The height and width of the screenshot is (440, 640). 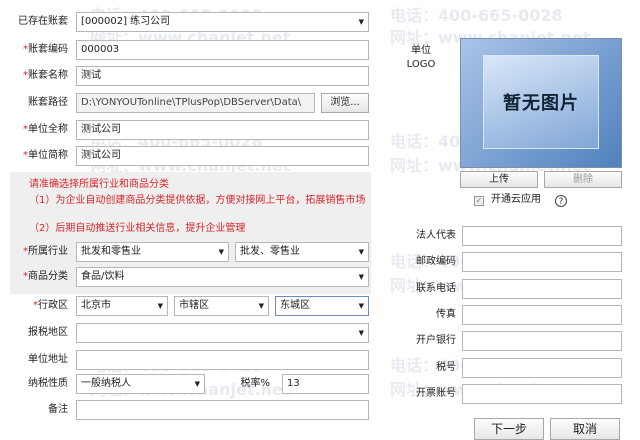 I want to click on full-name-label: *单位全称, so click(x=45, y=129).